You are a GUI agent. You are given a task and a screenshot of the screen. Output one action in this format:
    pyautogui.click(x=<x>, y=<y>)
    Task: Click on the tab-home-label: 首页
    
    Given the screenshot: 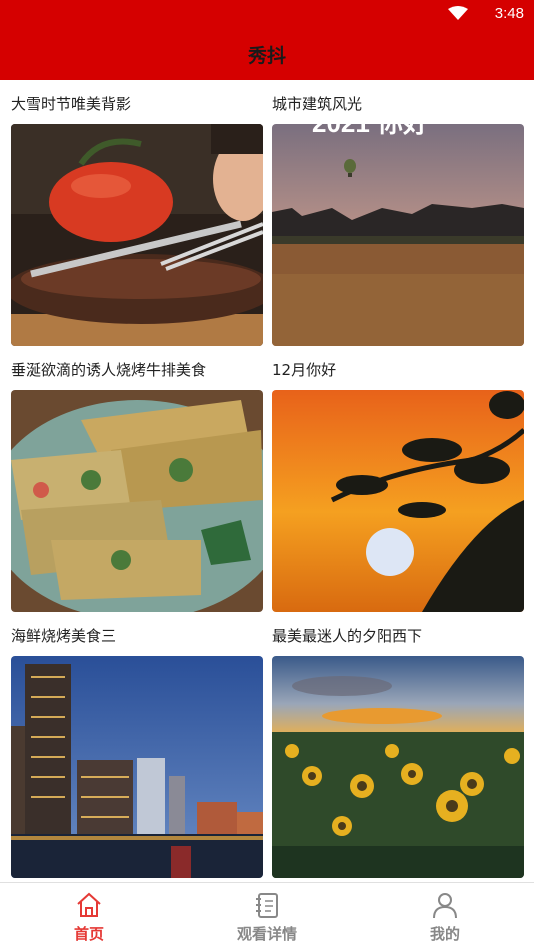 What is the action you would take?
    pyautogui.click(x=88, y=934)
    